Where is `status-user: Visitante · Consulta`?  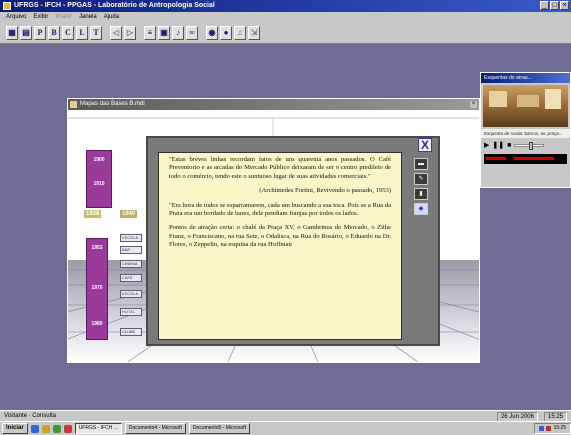 status-user: Visitante · Consulta is located at coordinates (30, 416).